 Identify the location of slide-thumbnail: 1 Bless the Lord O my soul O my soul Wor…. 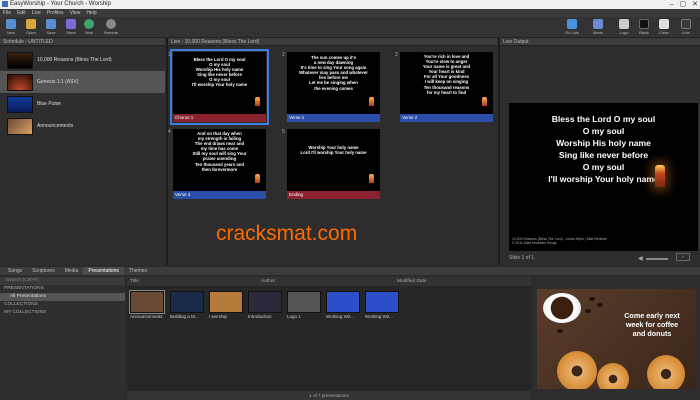
(218, 87).